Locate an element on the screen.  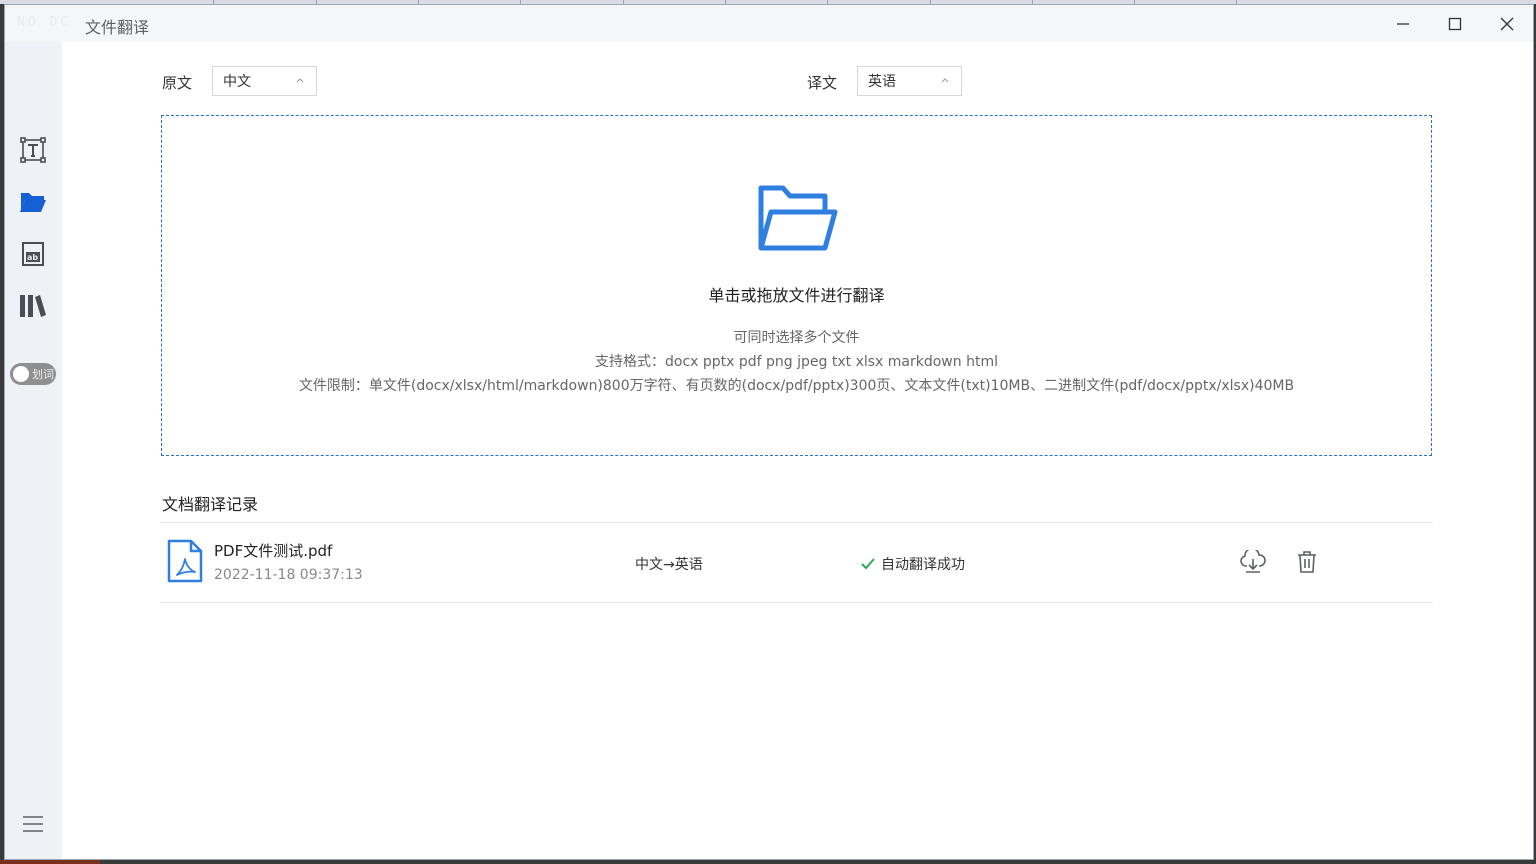
close-button is located at coordinates (1507, 23).